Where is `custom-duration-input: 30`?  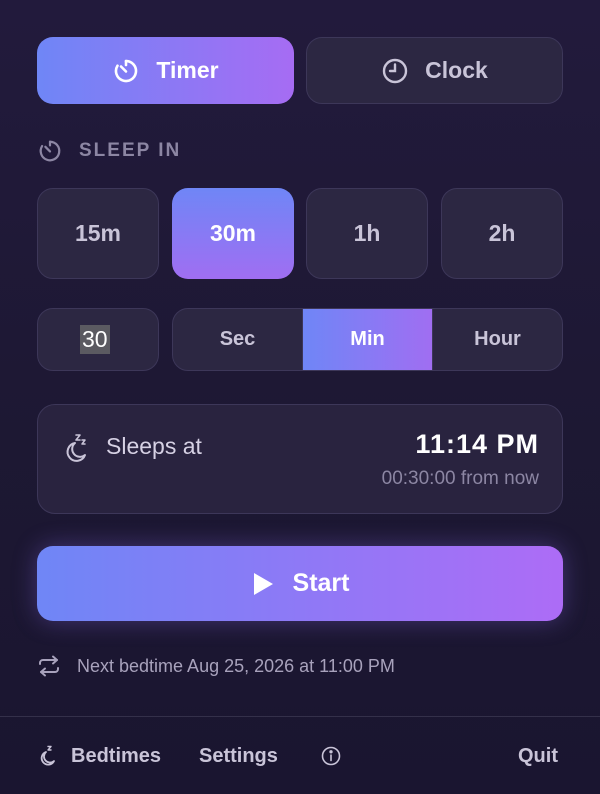 custom-duration-input: 30 is located at coordinates (98, 339).